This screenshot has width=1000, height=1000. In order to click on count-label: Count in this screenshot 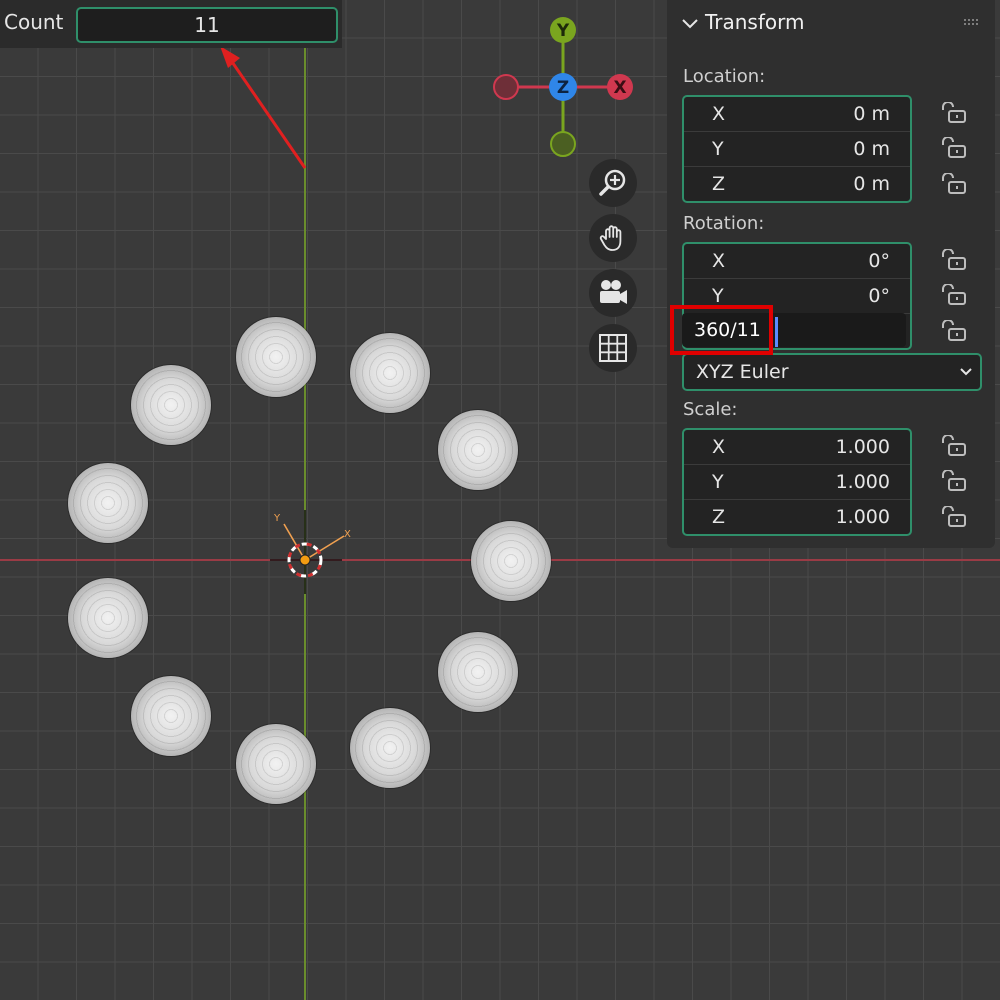, I will do `click(34, 22)`.